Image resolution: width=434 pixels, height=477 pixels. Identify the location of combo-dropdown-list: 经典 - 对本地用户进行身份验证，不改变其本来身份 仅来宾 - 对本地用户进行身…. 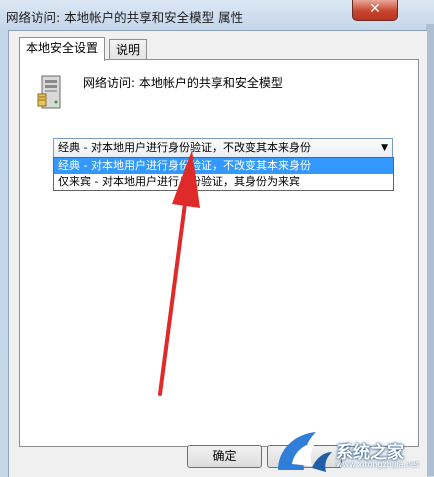
(223, 174).